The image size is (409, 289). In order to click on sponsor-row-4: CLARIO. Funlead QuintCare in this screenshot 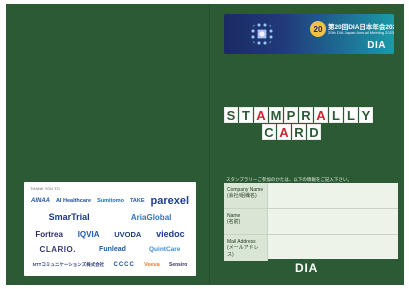, I will do `click(110, 249)`.